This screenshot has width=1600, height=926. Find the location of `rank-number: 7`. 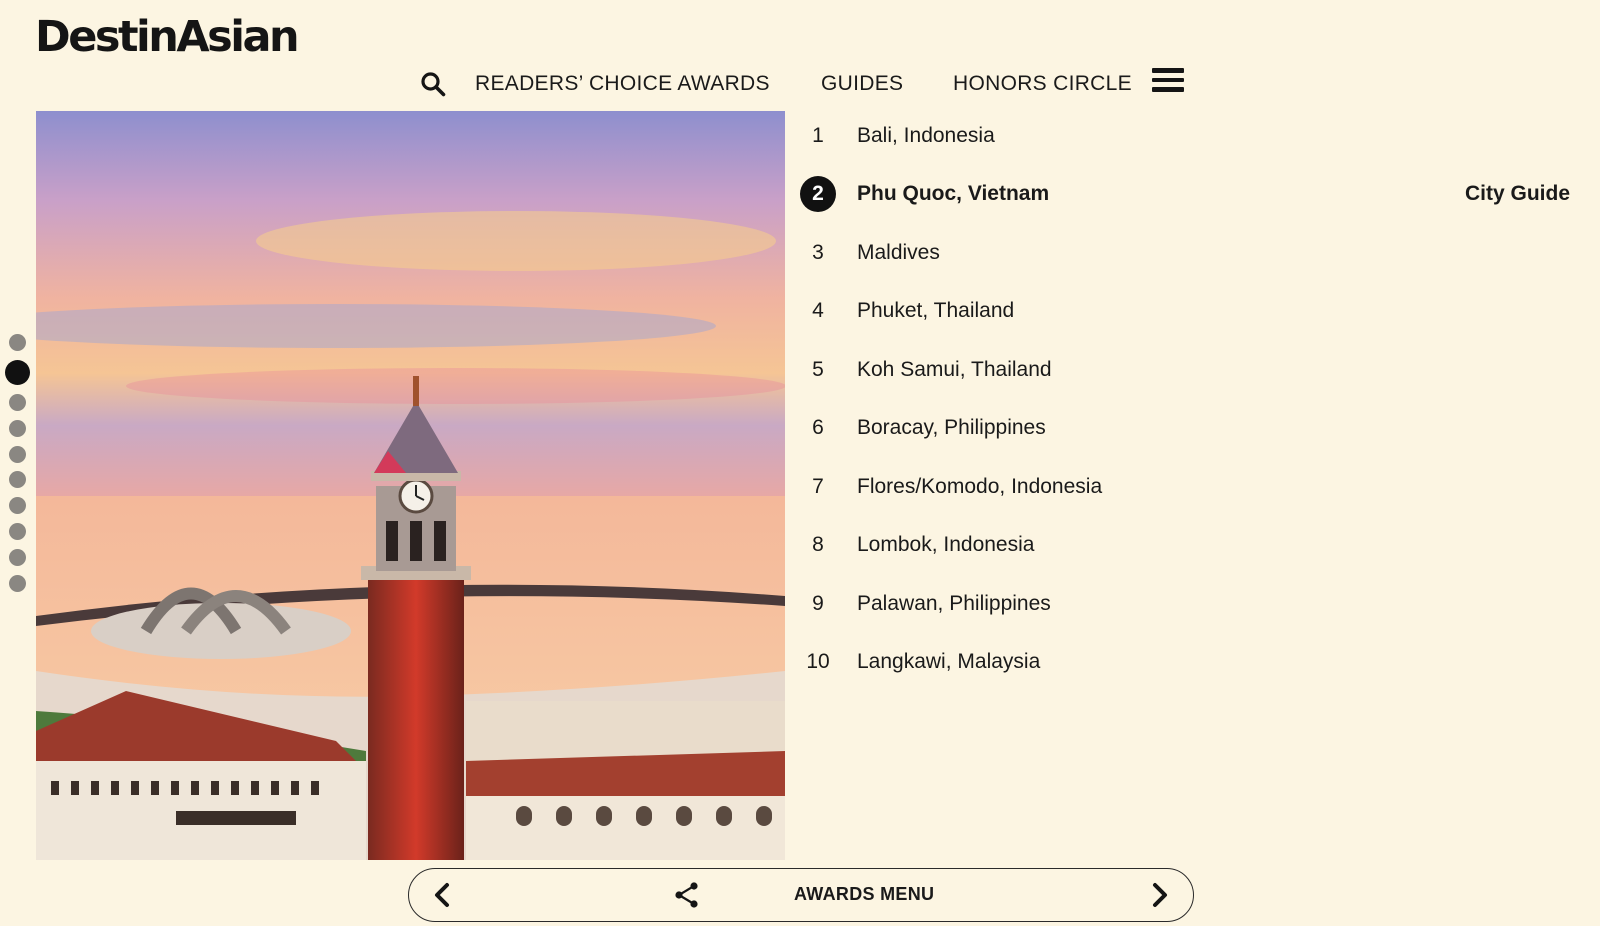

rank-number: 7 is located at coordinates (818, 486).